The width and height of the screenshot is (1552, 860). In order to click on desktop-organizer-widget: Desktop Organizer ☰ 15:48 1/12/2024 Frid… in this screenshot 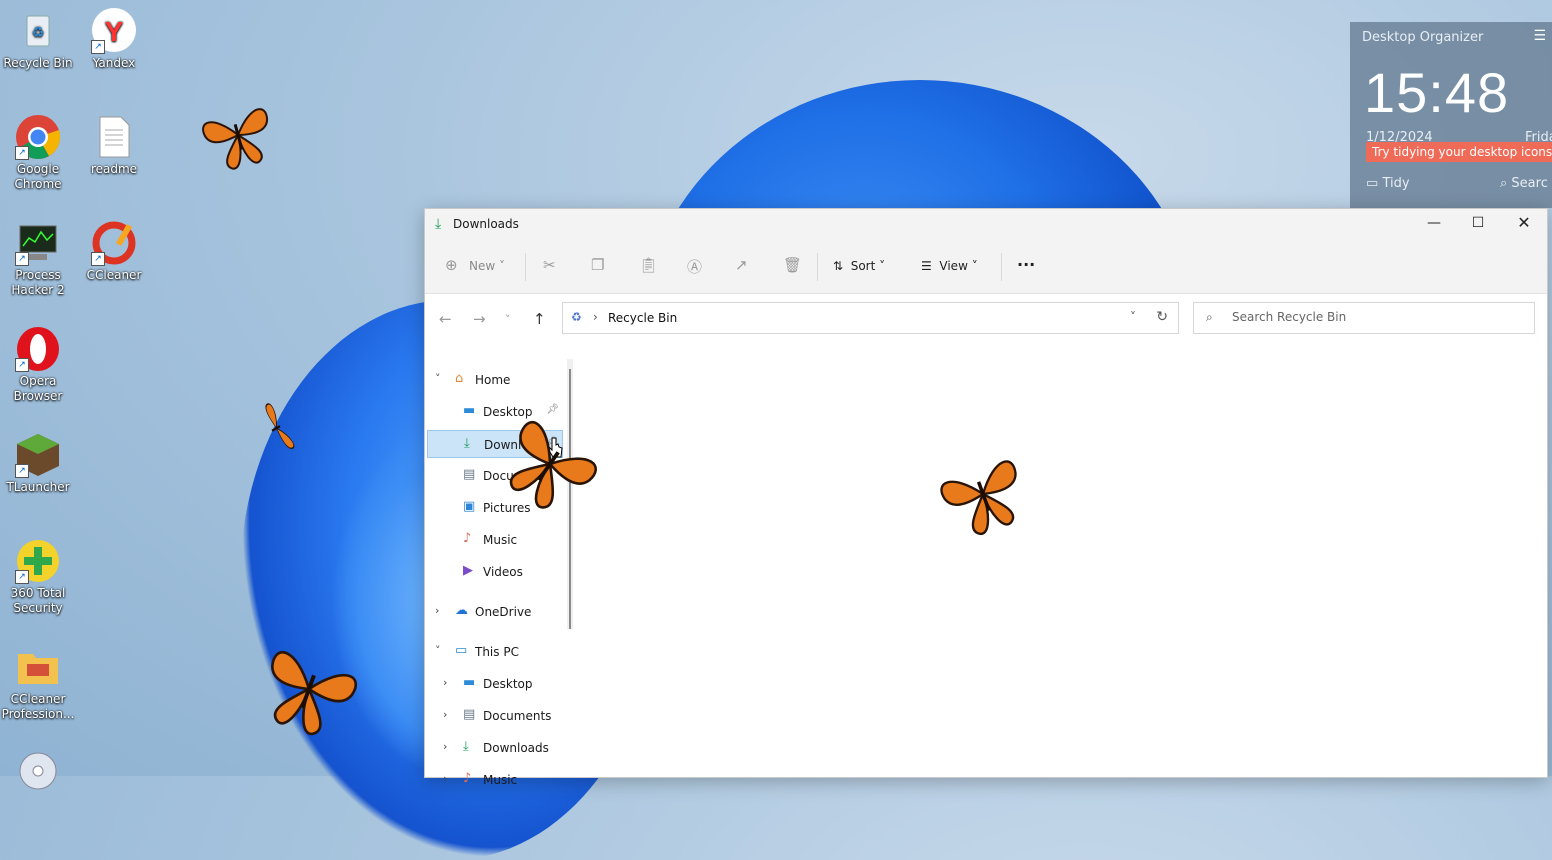, I will do `click(1451, 115)`.